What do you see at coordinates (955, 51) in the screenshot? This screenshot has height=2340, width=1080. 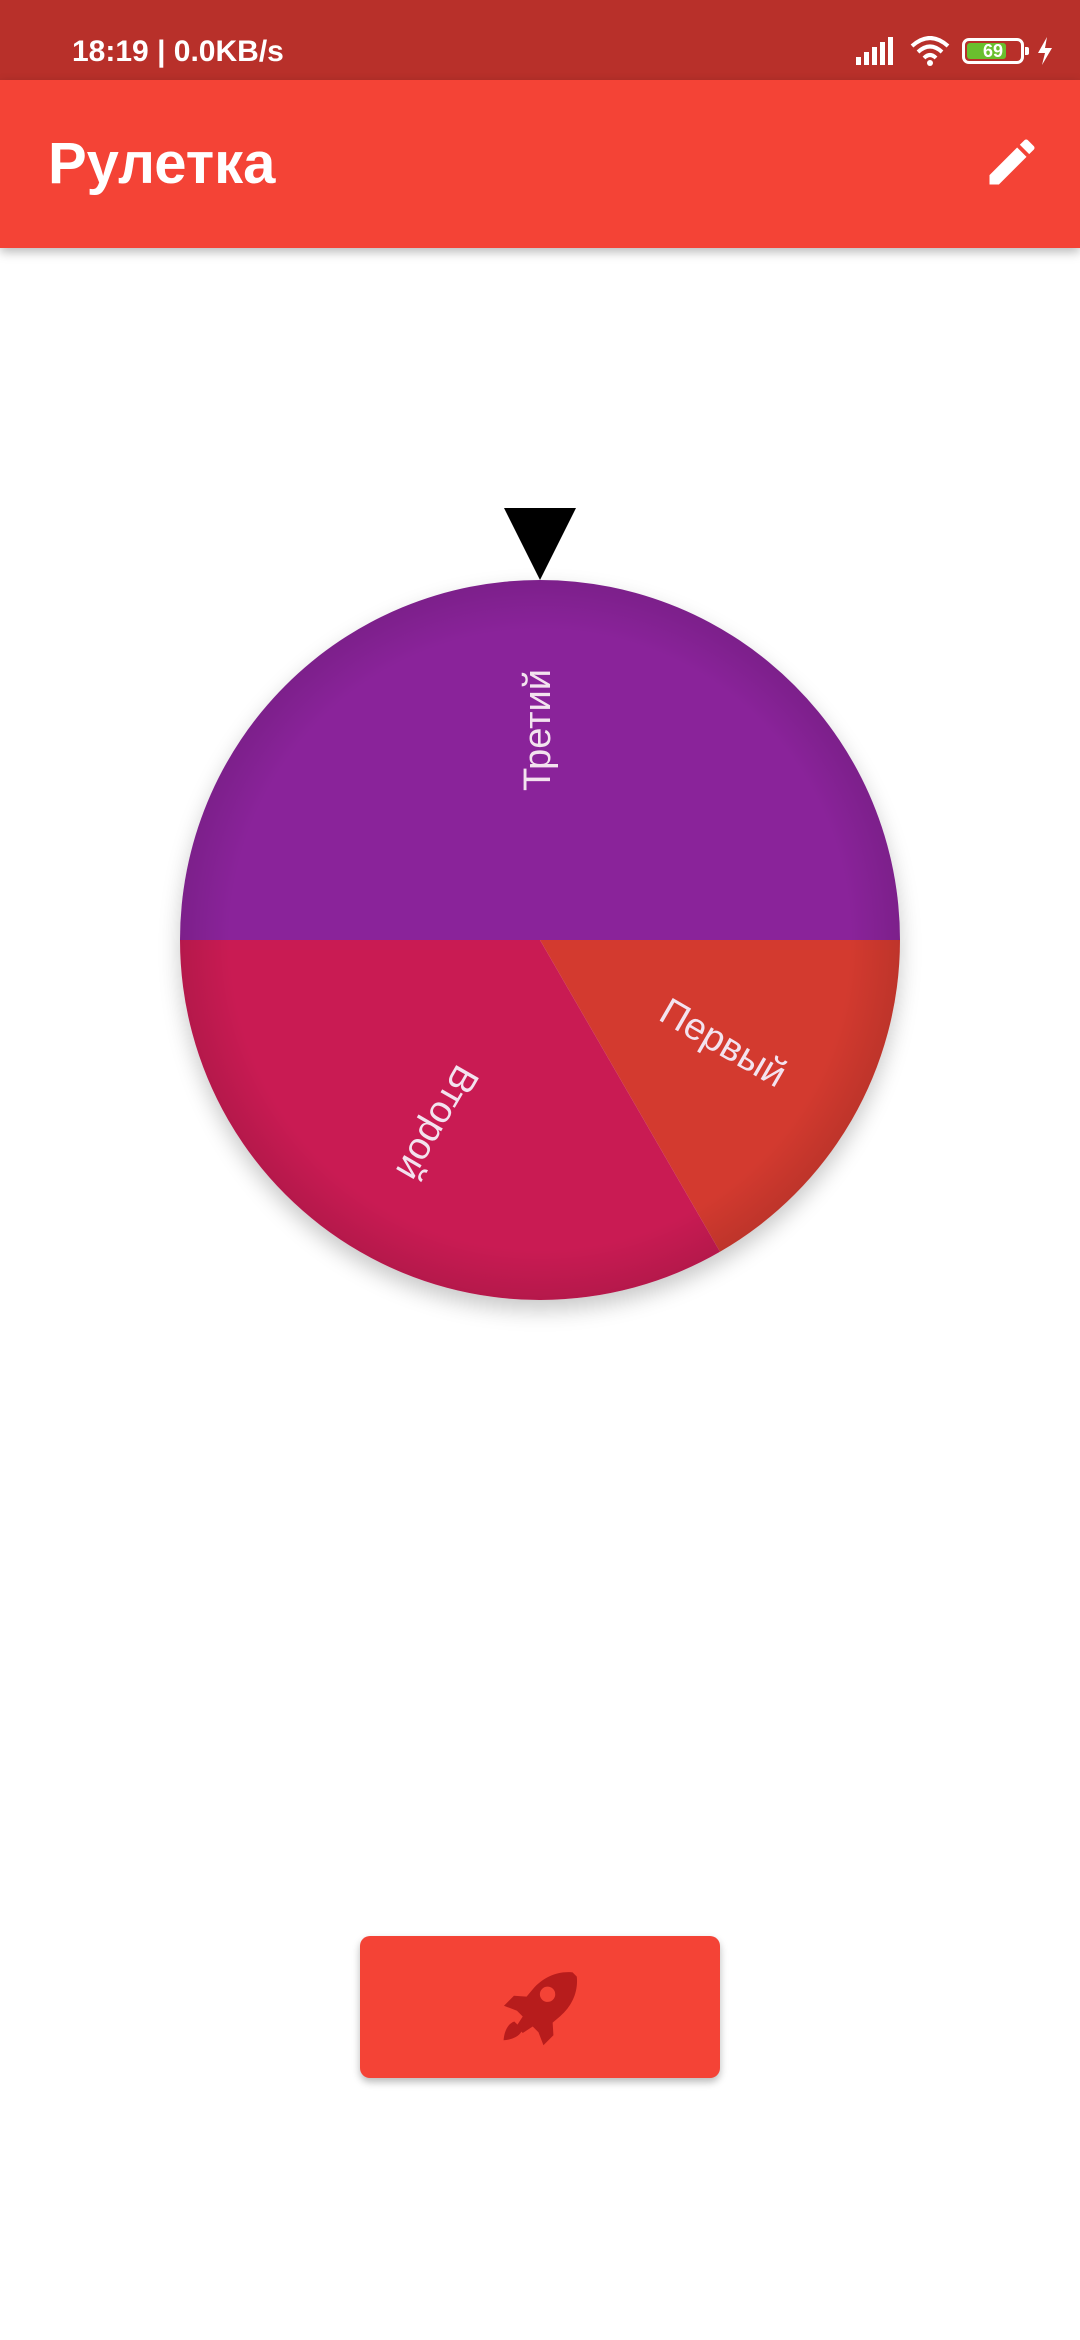 I see `status-icons: 69` at bounding box center [955, 51].